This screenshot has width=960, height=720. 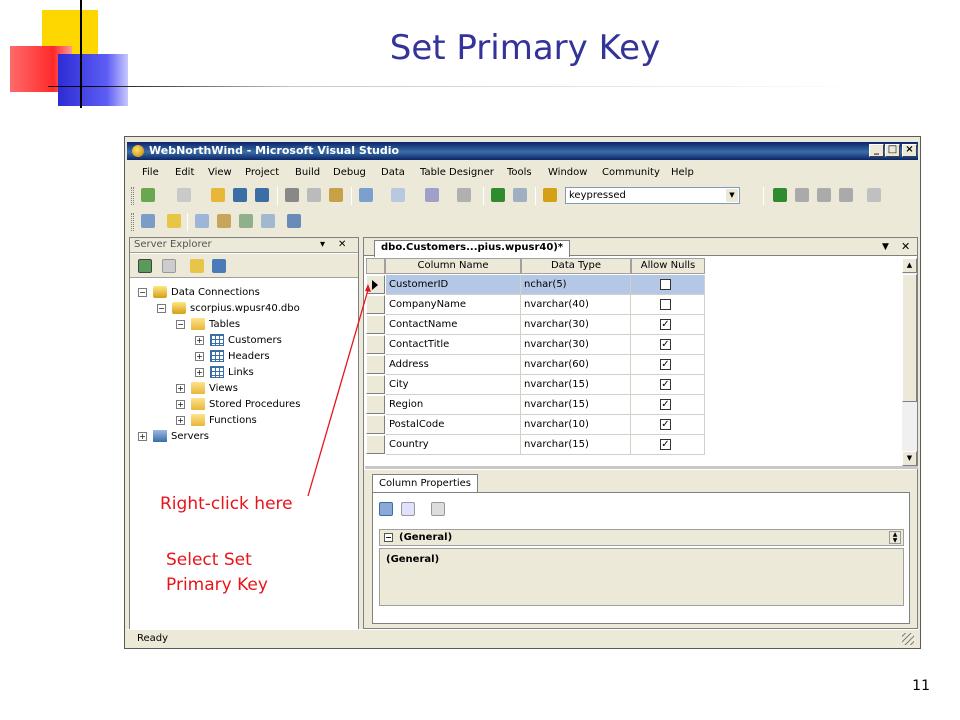 I want to click on table-row: ContactTitle nvarchar(30) ✓, so click(x=535, y=345).